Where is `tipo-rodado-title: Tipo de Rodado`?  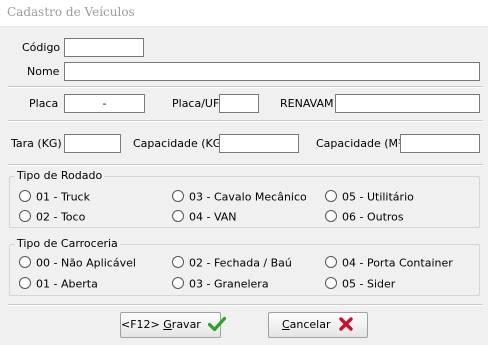 tipo-rodado-title: Tipo de Rodado is located at coordinates (60, 175).